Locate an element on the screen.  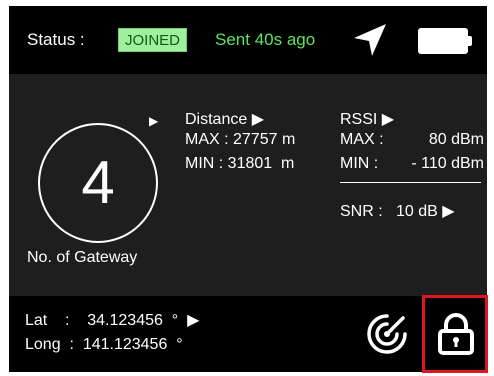
lock-button is located at coordinates (455, 334).